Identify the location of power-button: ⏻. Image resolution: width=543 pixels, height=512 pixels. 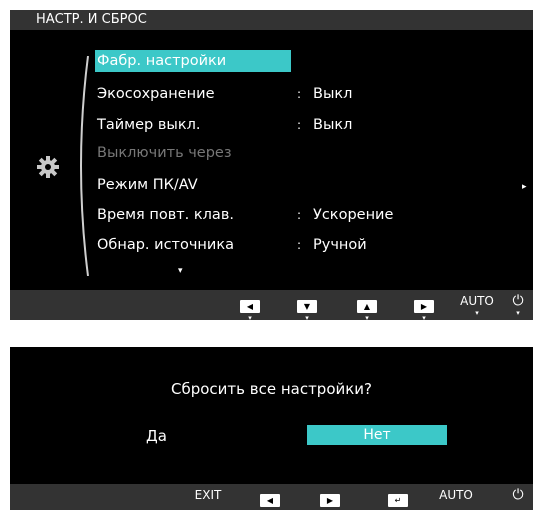
(518, 500).